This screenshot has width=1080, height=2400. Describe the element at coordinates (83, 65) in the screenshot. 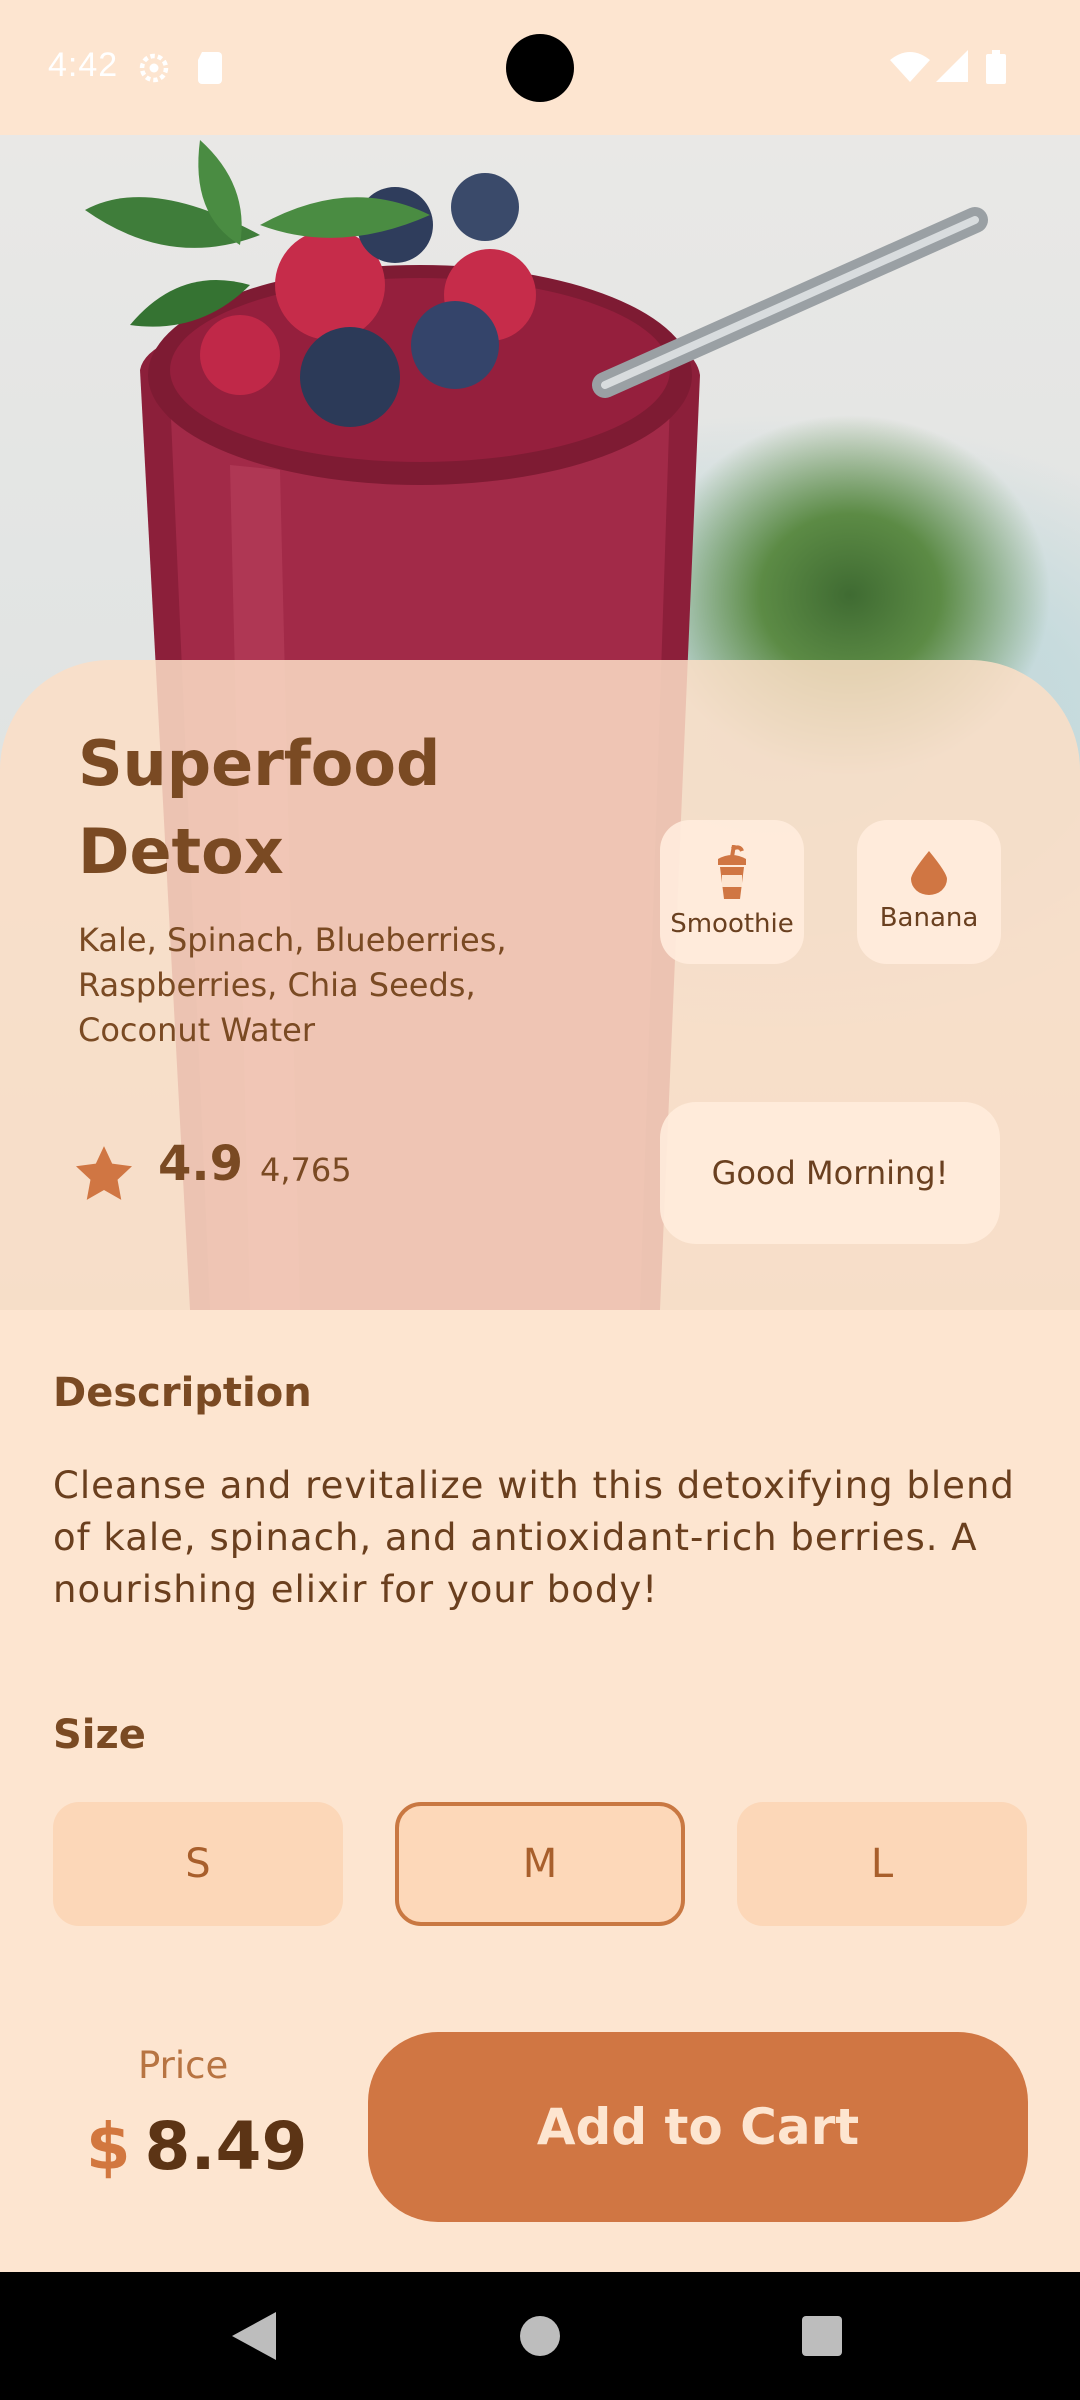

I see `status-time: 4:42` at that location.